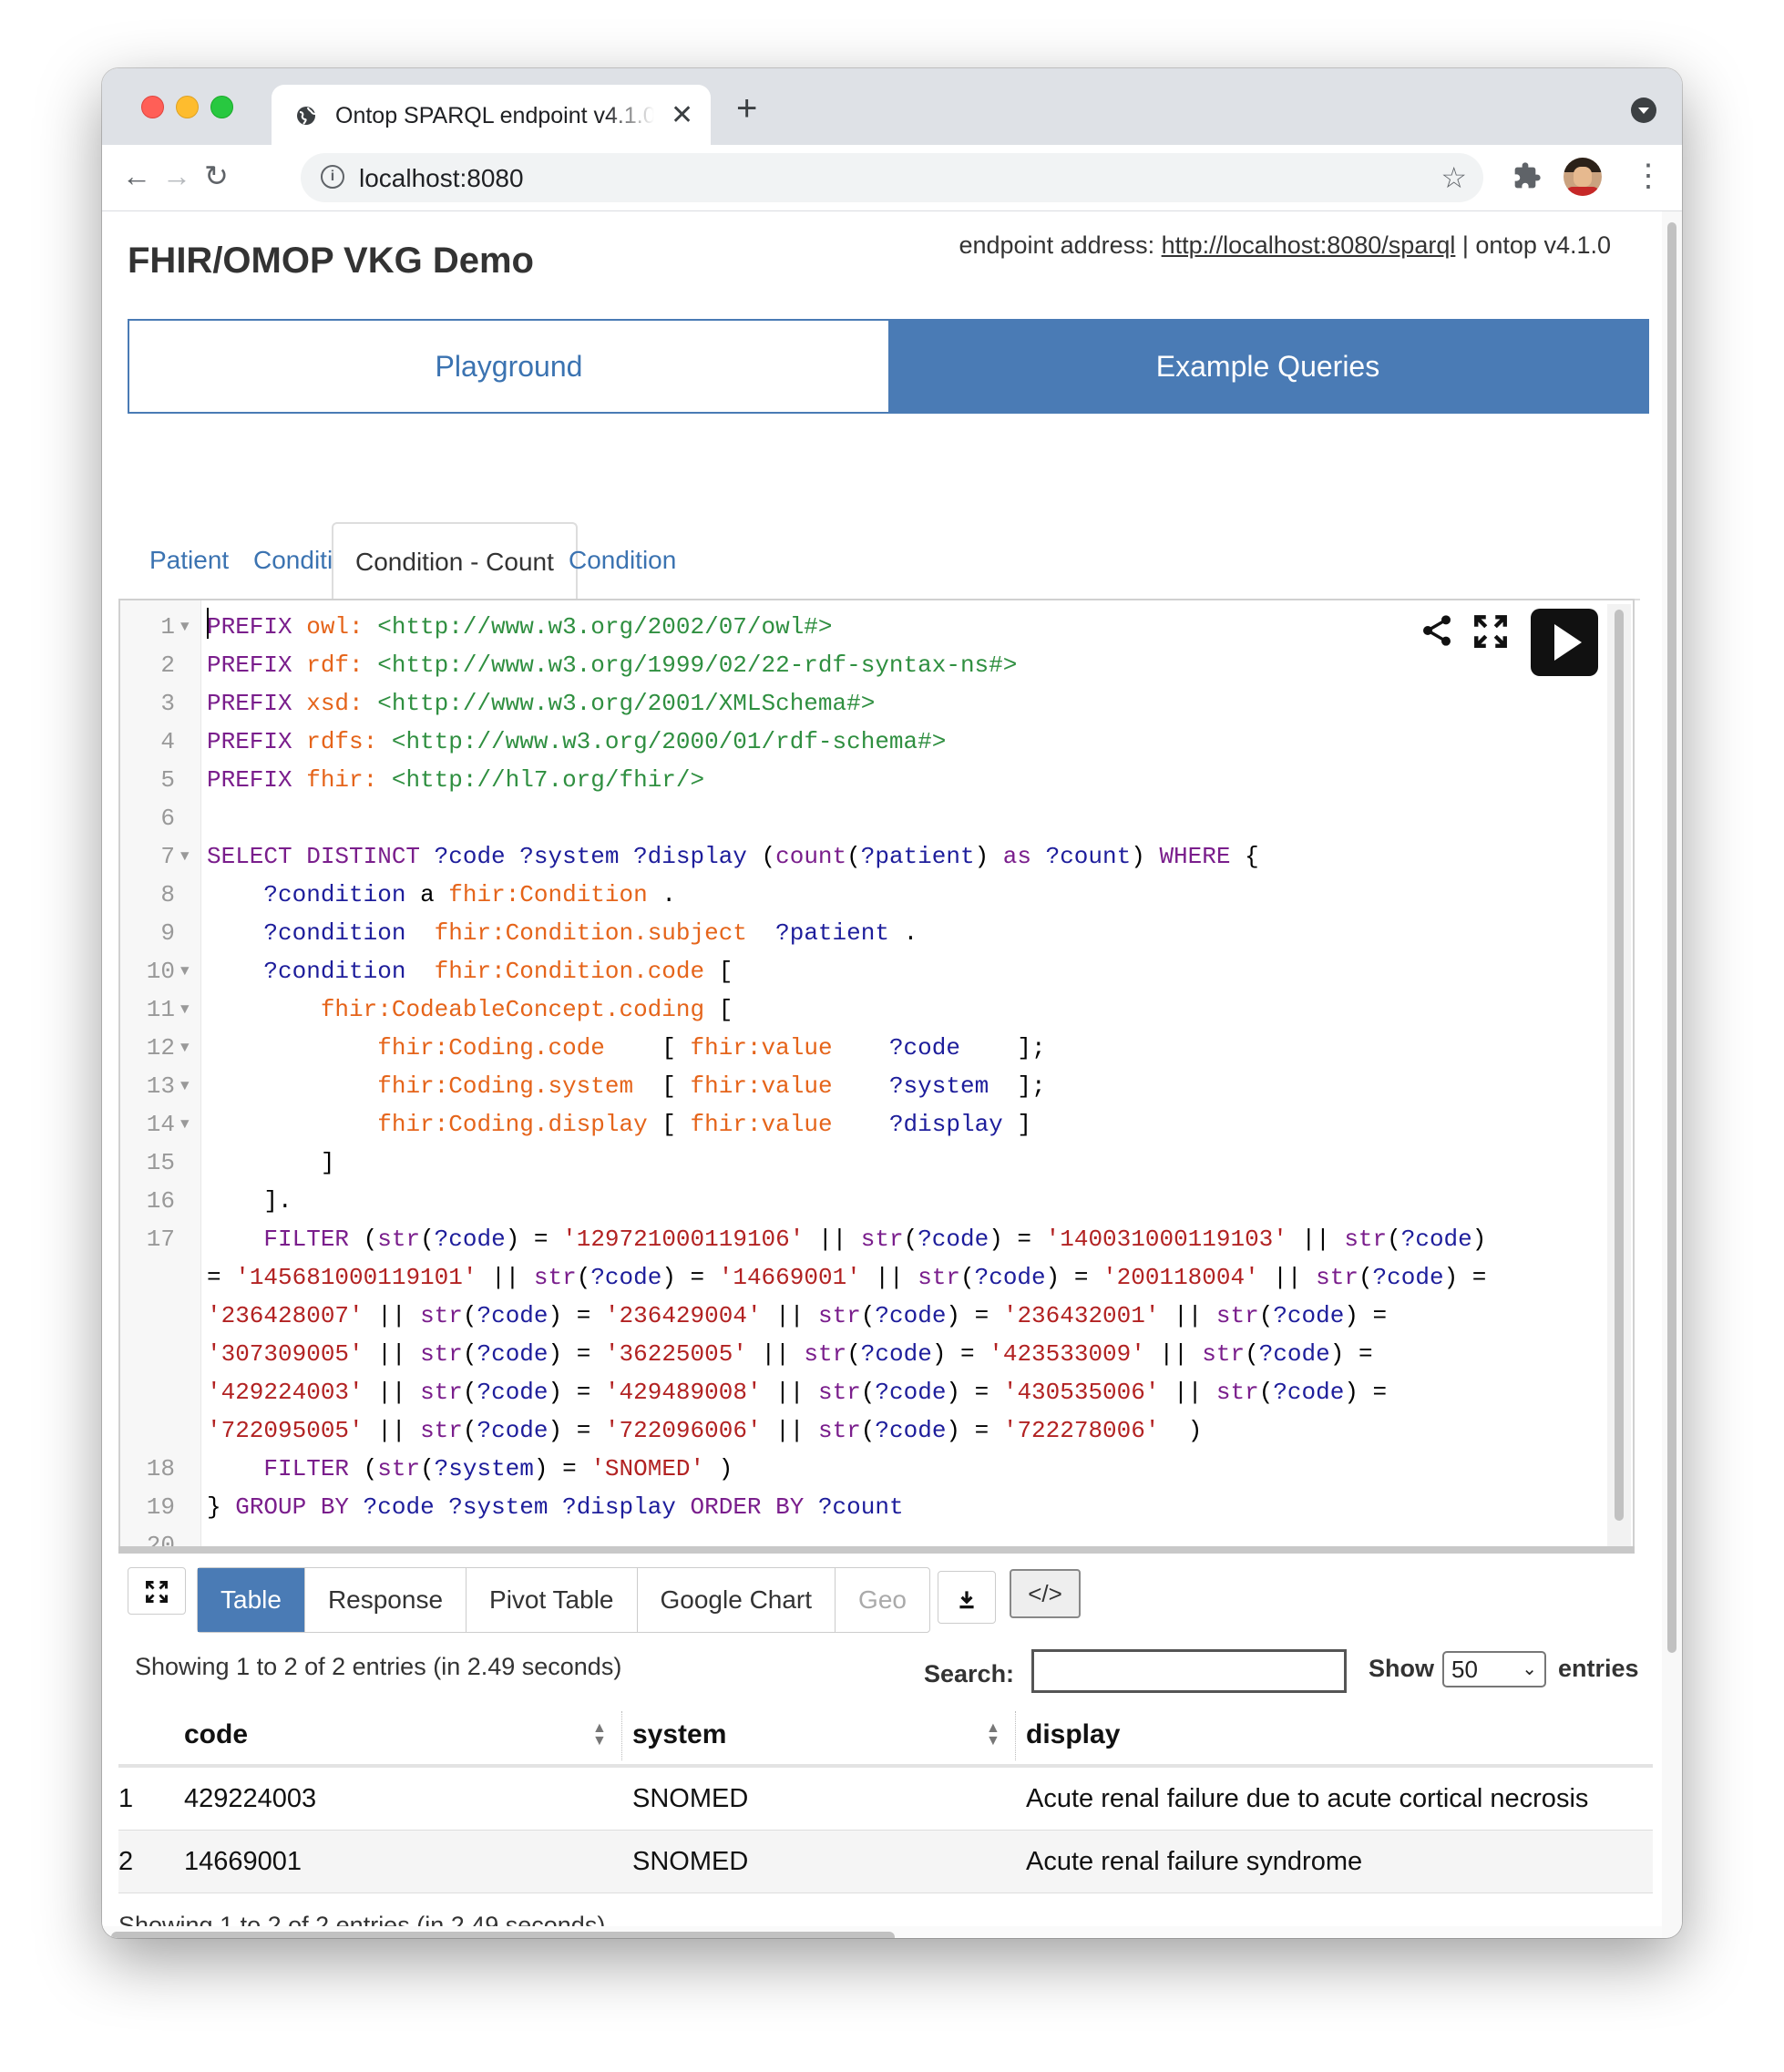 The height and width of the screenshot is (2072, 1784). What do you see at coordinates (434, 894) in the screenshot?
I see `code-token: a` at bounding box center [434, 894].